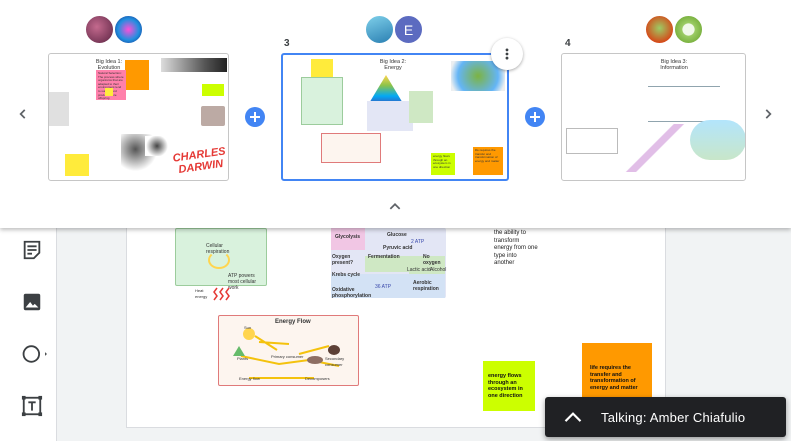  I want to click on energy-flow-label: Sun, so click(248, 327).